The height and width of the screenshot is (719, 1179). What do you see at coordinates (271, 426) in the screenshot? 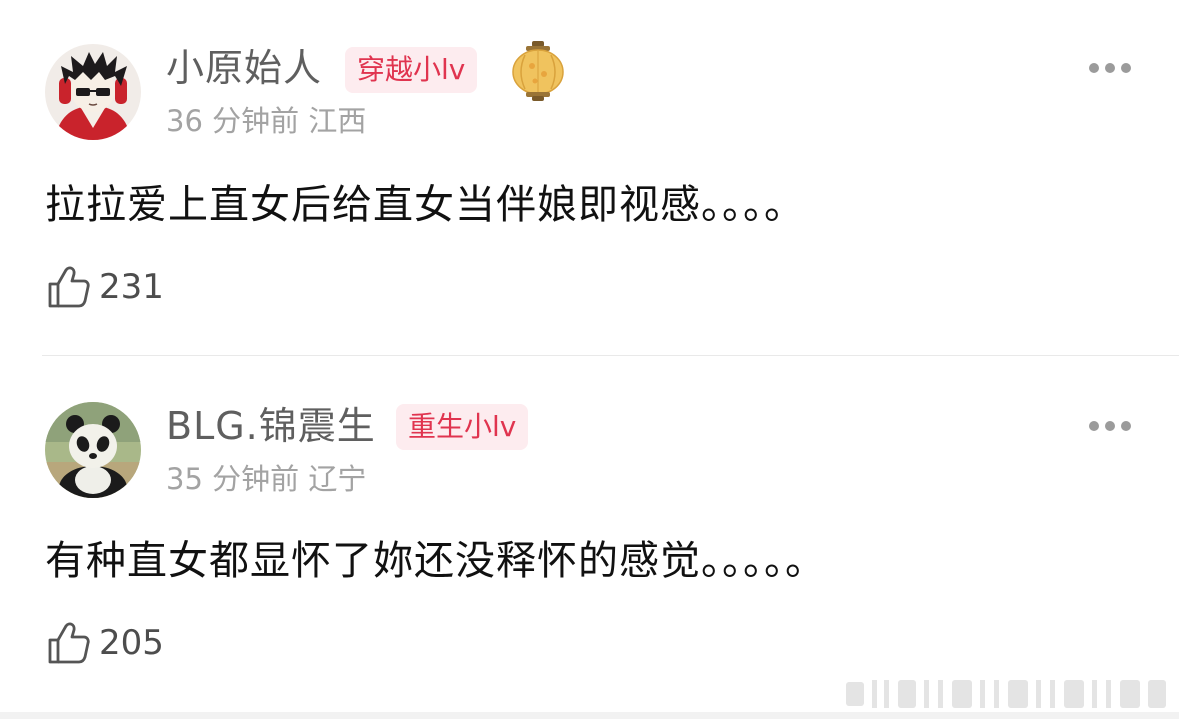
I see `username: BLG.锦震生` at bounding box center [271, 426].